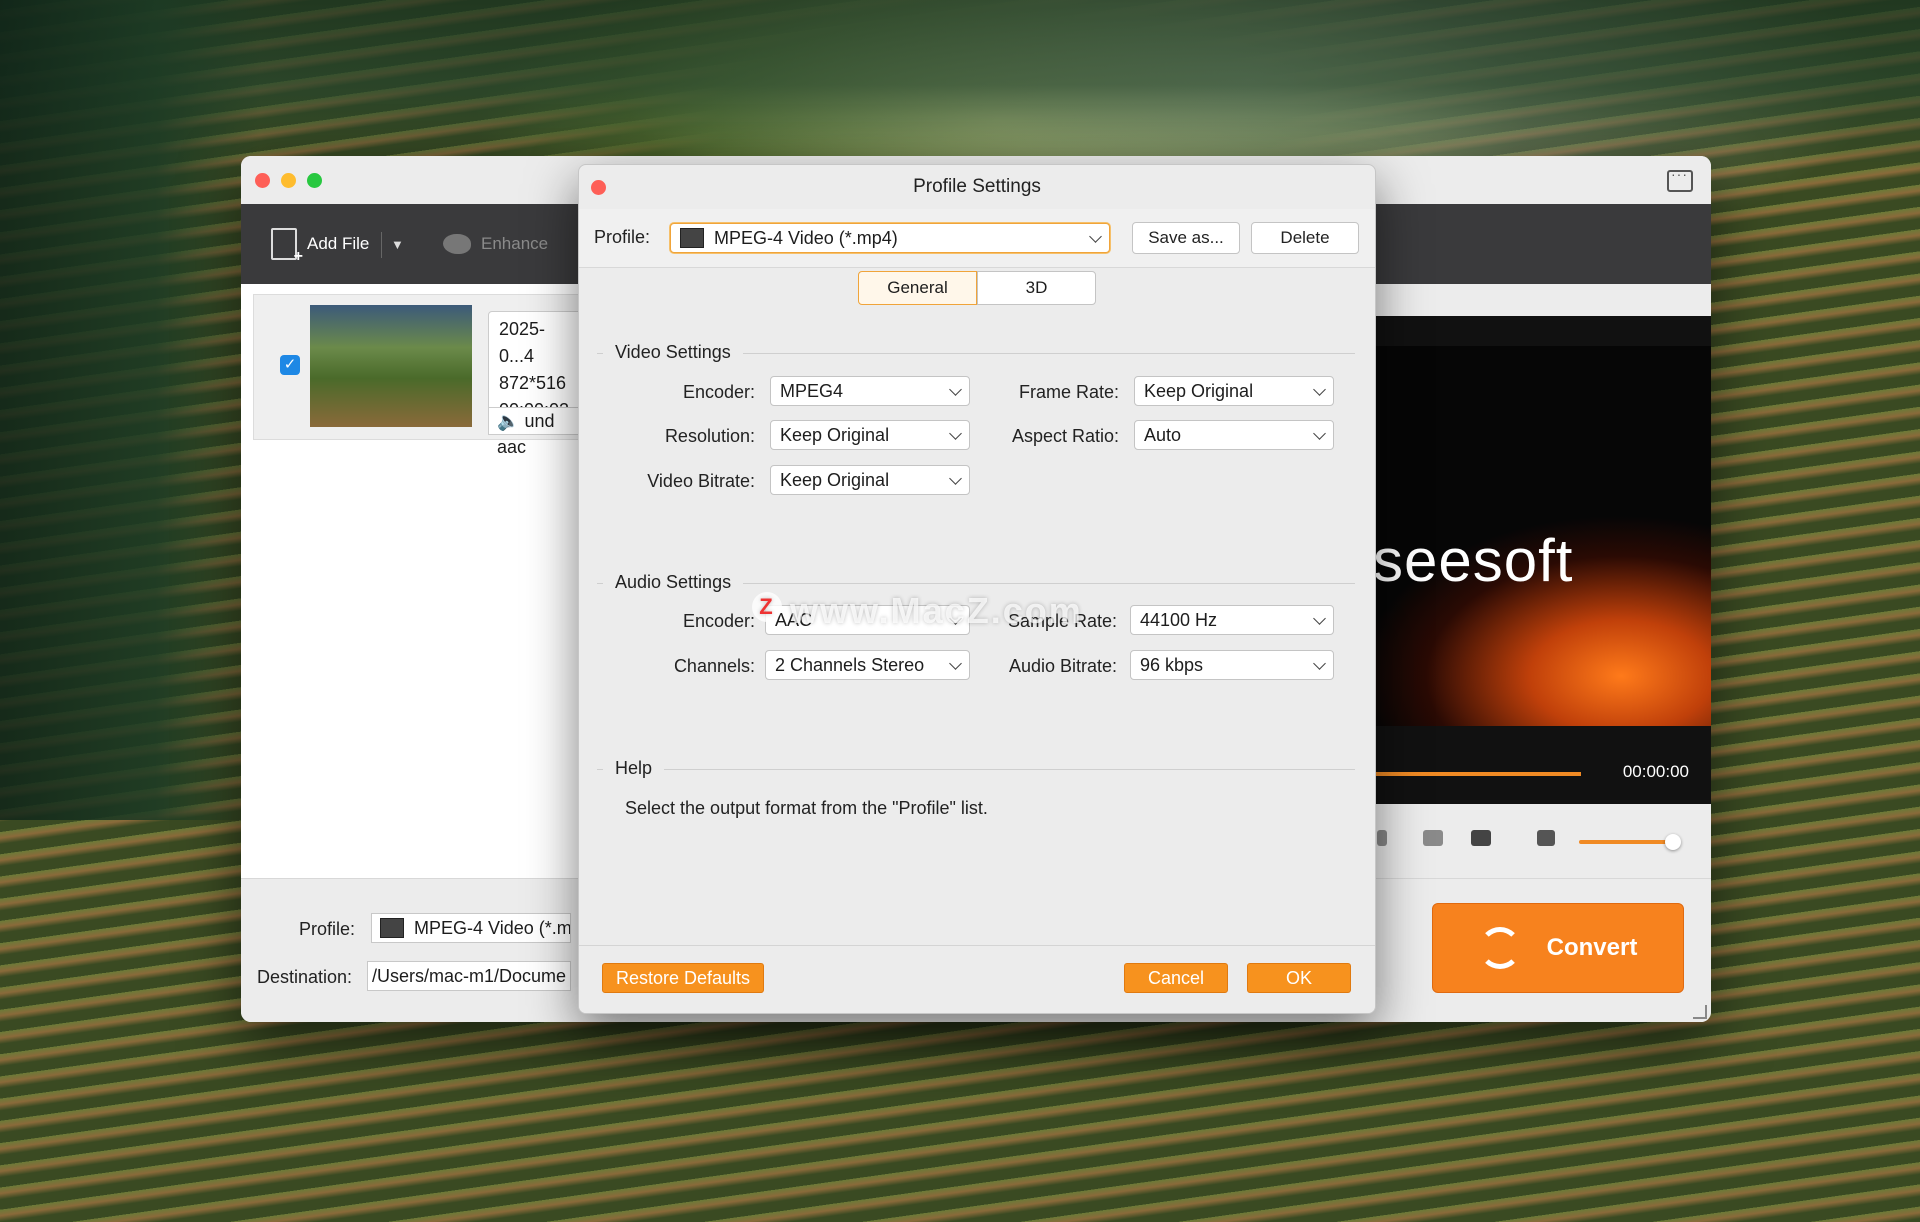 This screenshot has height=1222, width=1920. What do you see at coordinates (522, 342) in the screenshot?
I see `file-name: 2025-0...4` at bounding box center [522, 342].